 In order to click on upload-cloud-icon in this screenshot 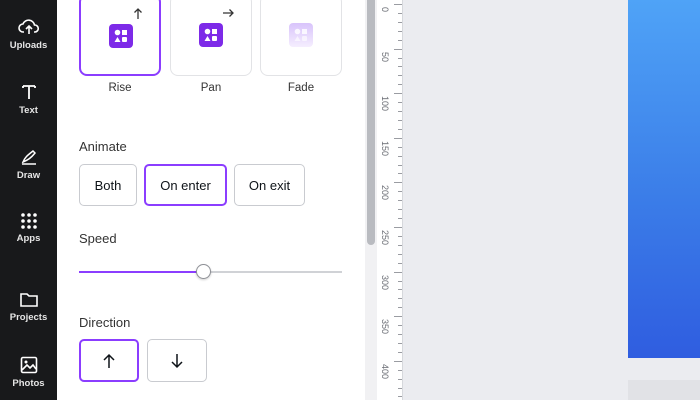, I will do `click(28, 26)`.